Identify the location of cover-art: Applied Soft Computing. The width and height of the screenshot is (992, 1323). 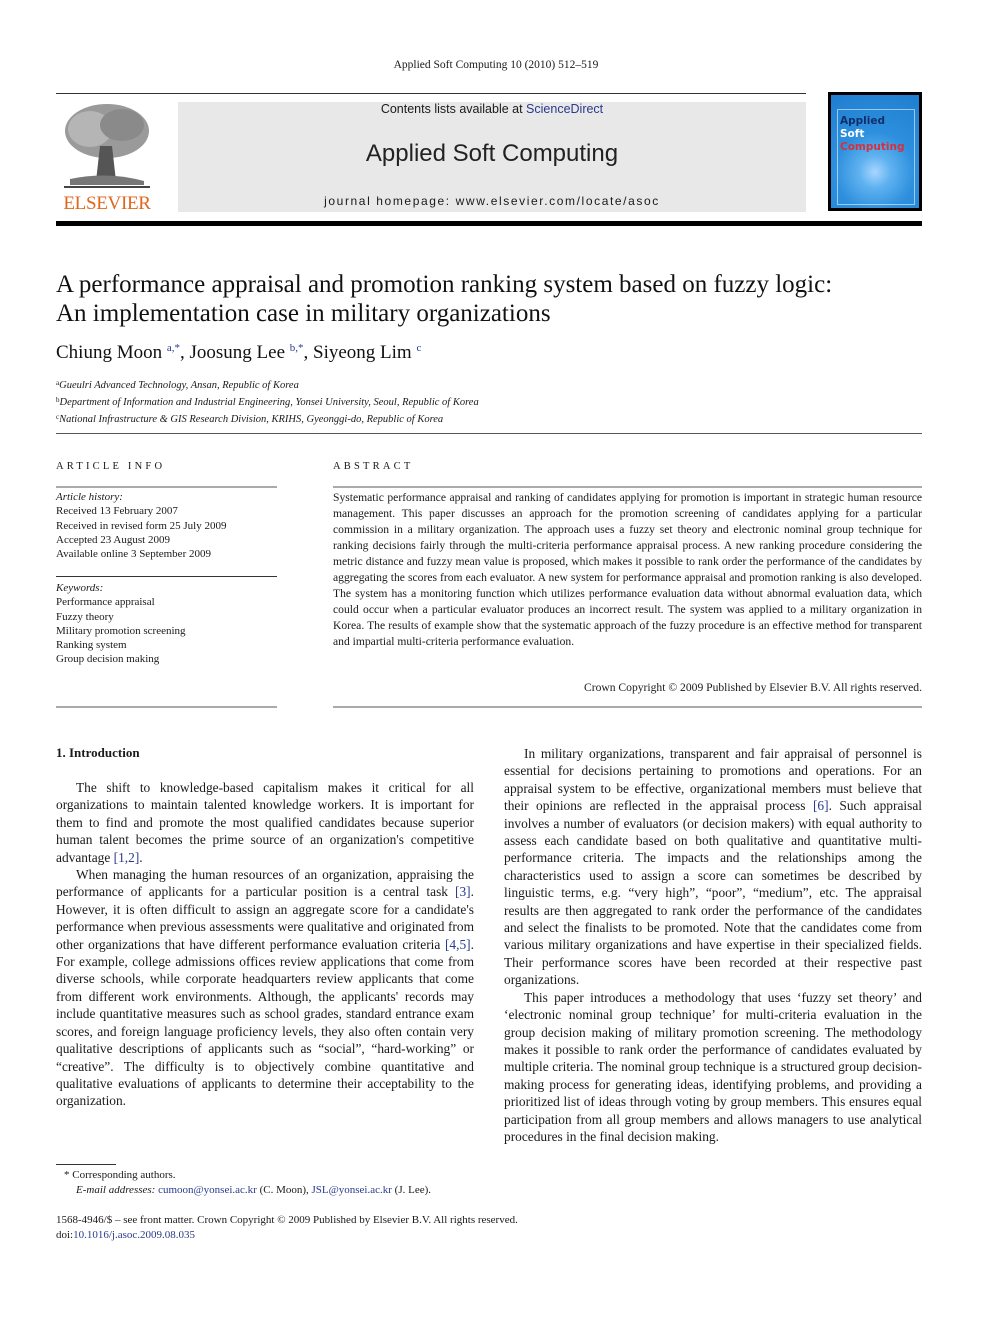
(875, 151).